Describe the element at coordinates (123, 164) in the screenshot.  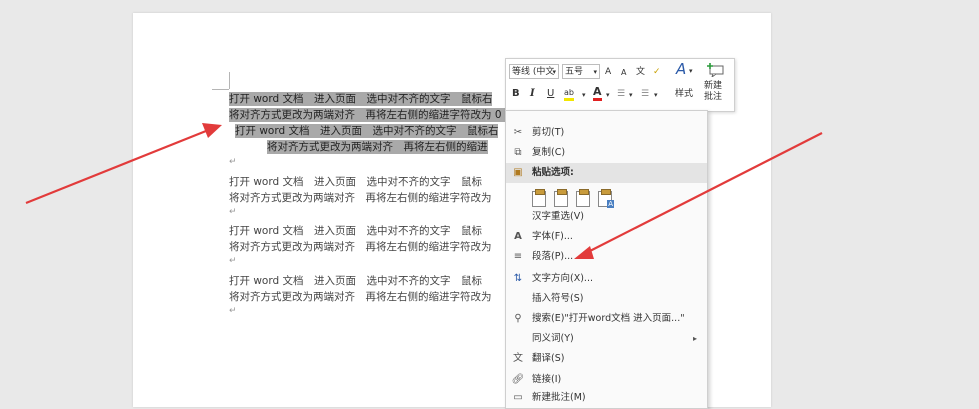
I see `annotation-arrow-left` at that location.